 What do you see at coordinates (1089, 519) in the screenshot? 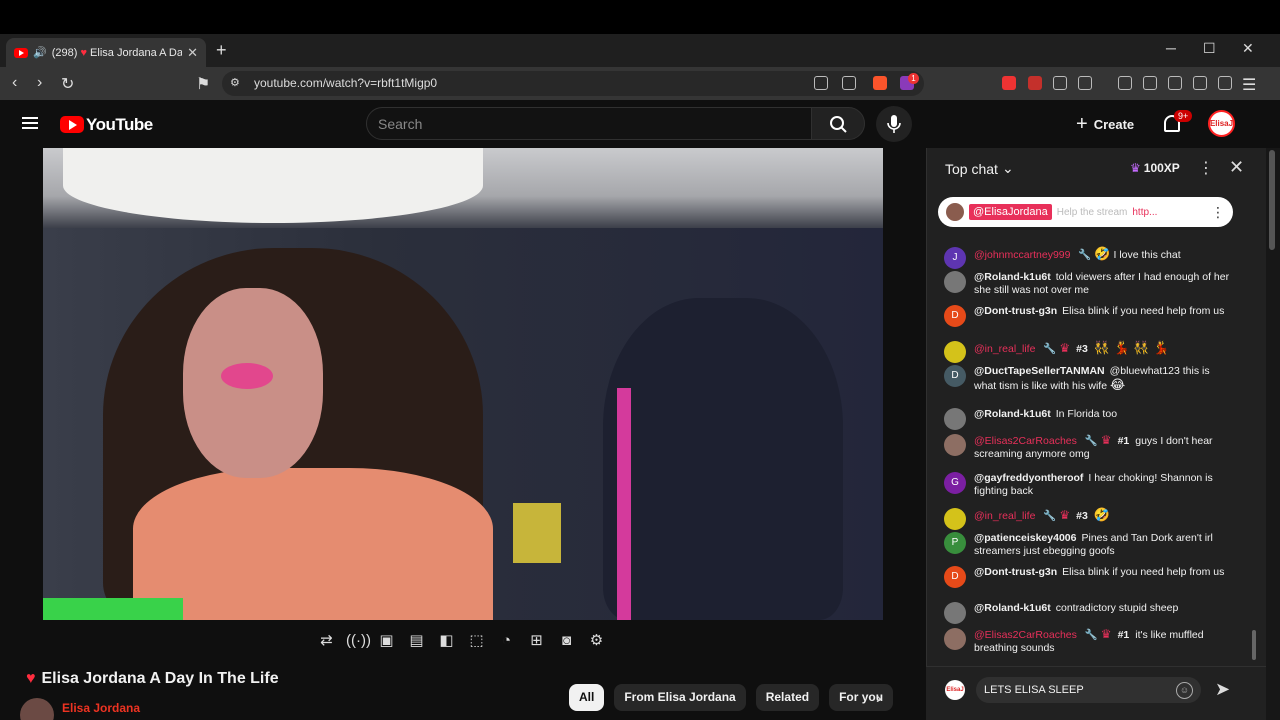
I see `chat-message: @in_real_life 🔧 ♛ #3 🤣` at bounding box center [1089, 519].